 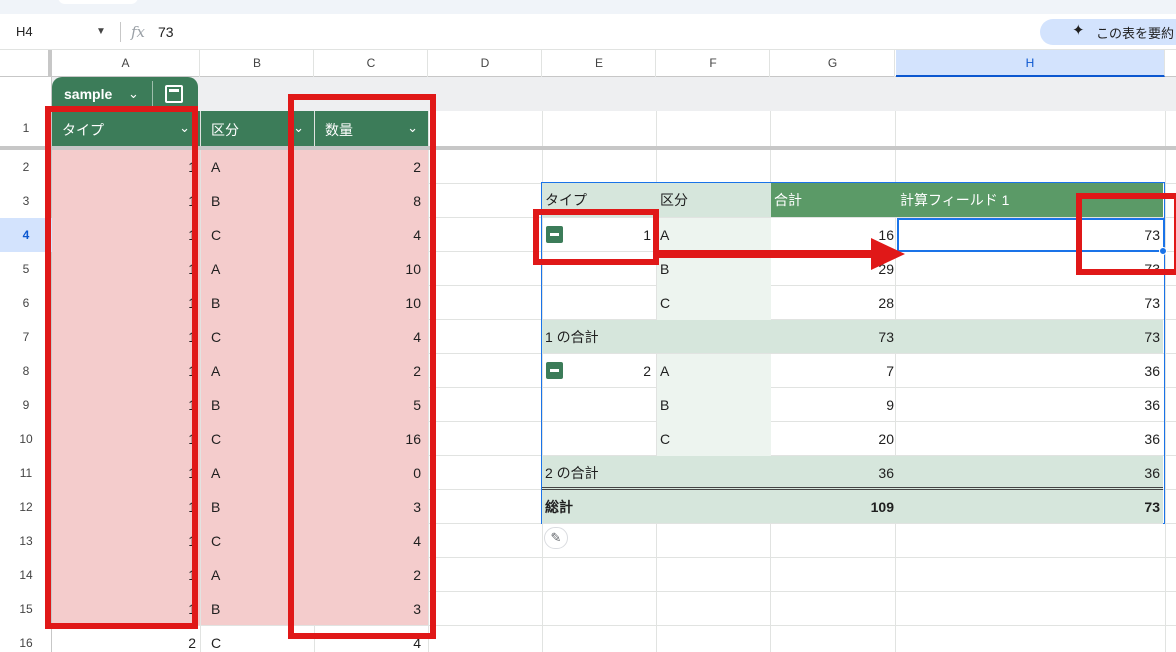 What do you see at coordinates (834, 200) in the screenshot?
I see `pivot-header-sum: 合計` at bounding box center [834, 200].